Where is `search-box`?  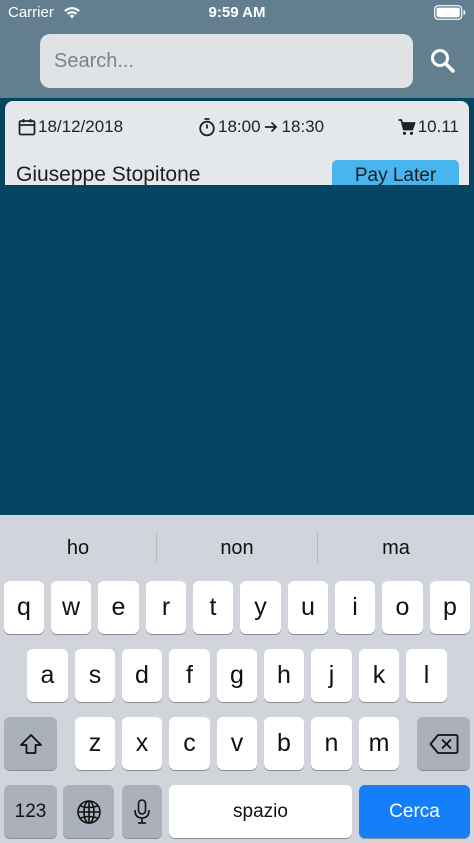 search-box is located at coordinates (226, 61).